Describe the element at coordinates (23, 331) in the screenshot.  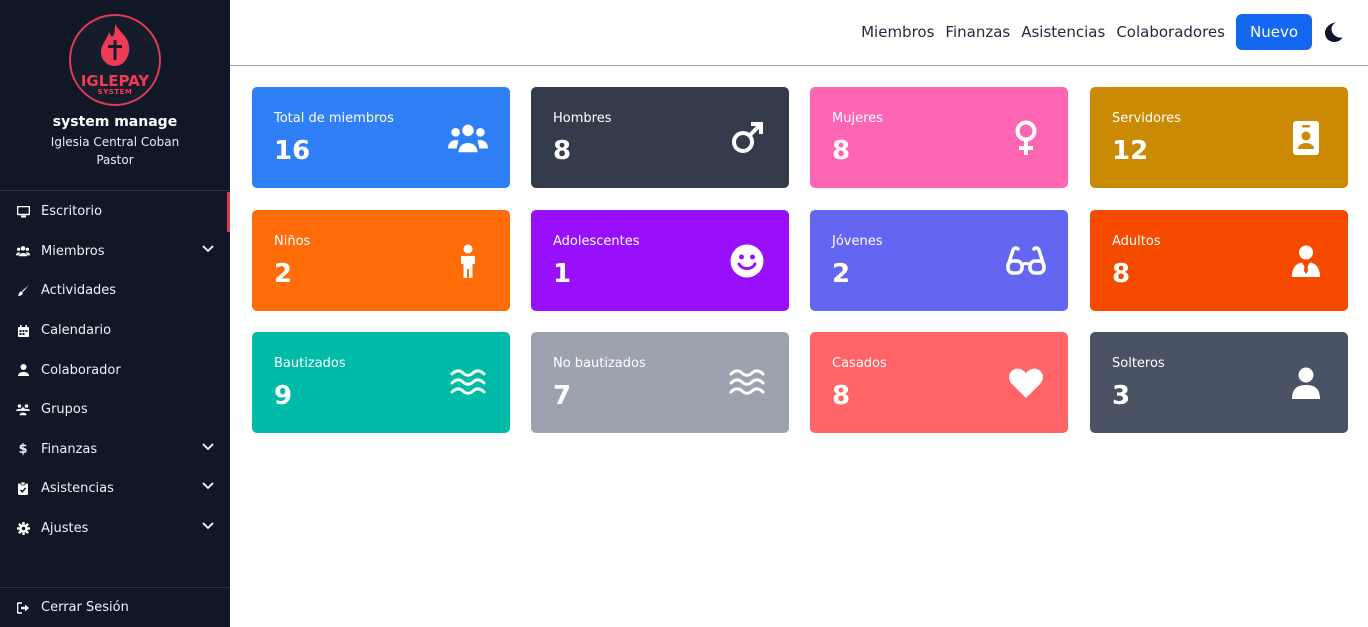
I see `calendar-icon` at that location.